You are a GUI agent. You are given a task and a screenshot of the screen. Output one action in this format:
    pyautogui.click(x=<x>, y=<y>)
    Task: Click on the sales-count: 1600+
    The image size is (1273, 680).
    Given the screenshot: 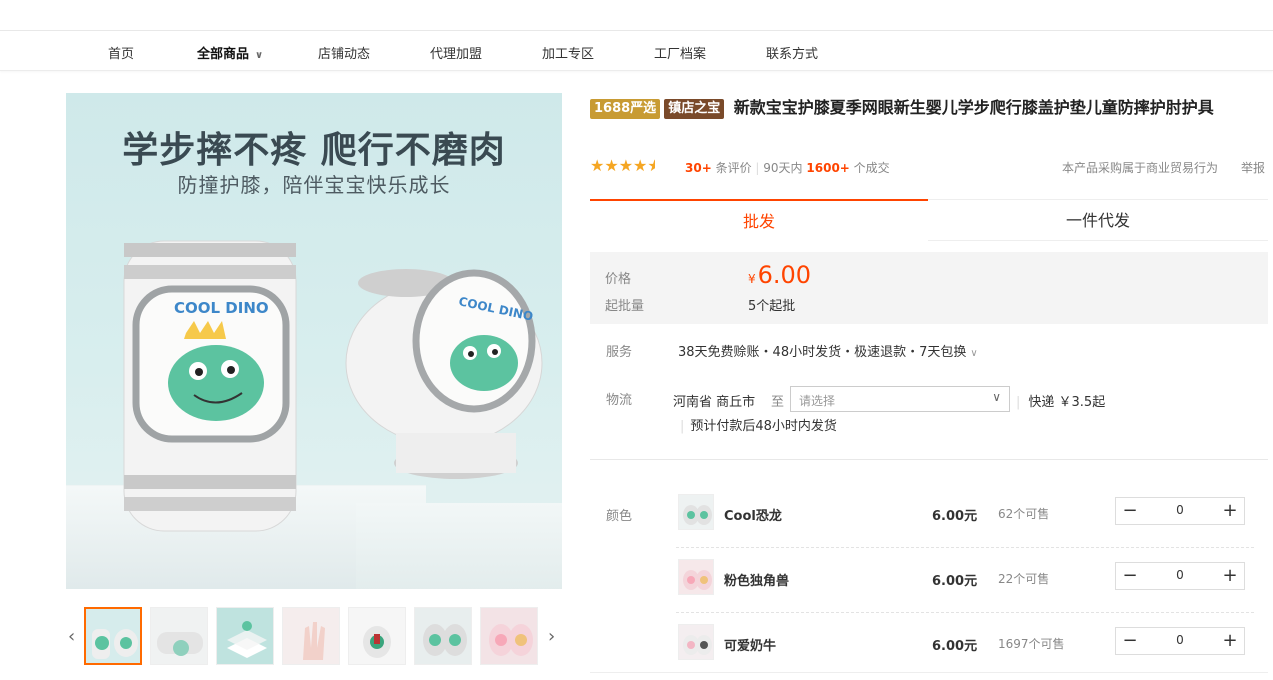 What is the action you would take?
    pyautogui.click(x=828, y=168)
    